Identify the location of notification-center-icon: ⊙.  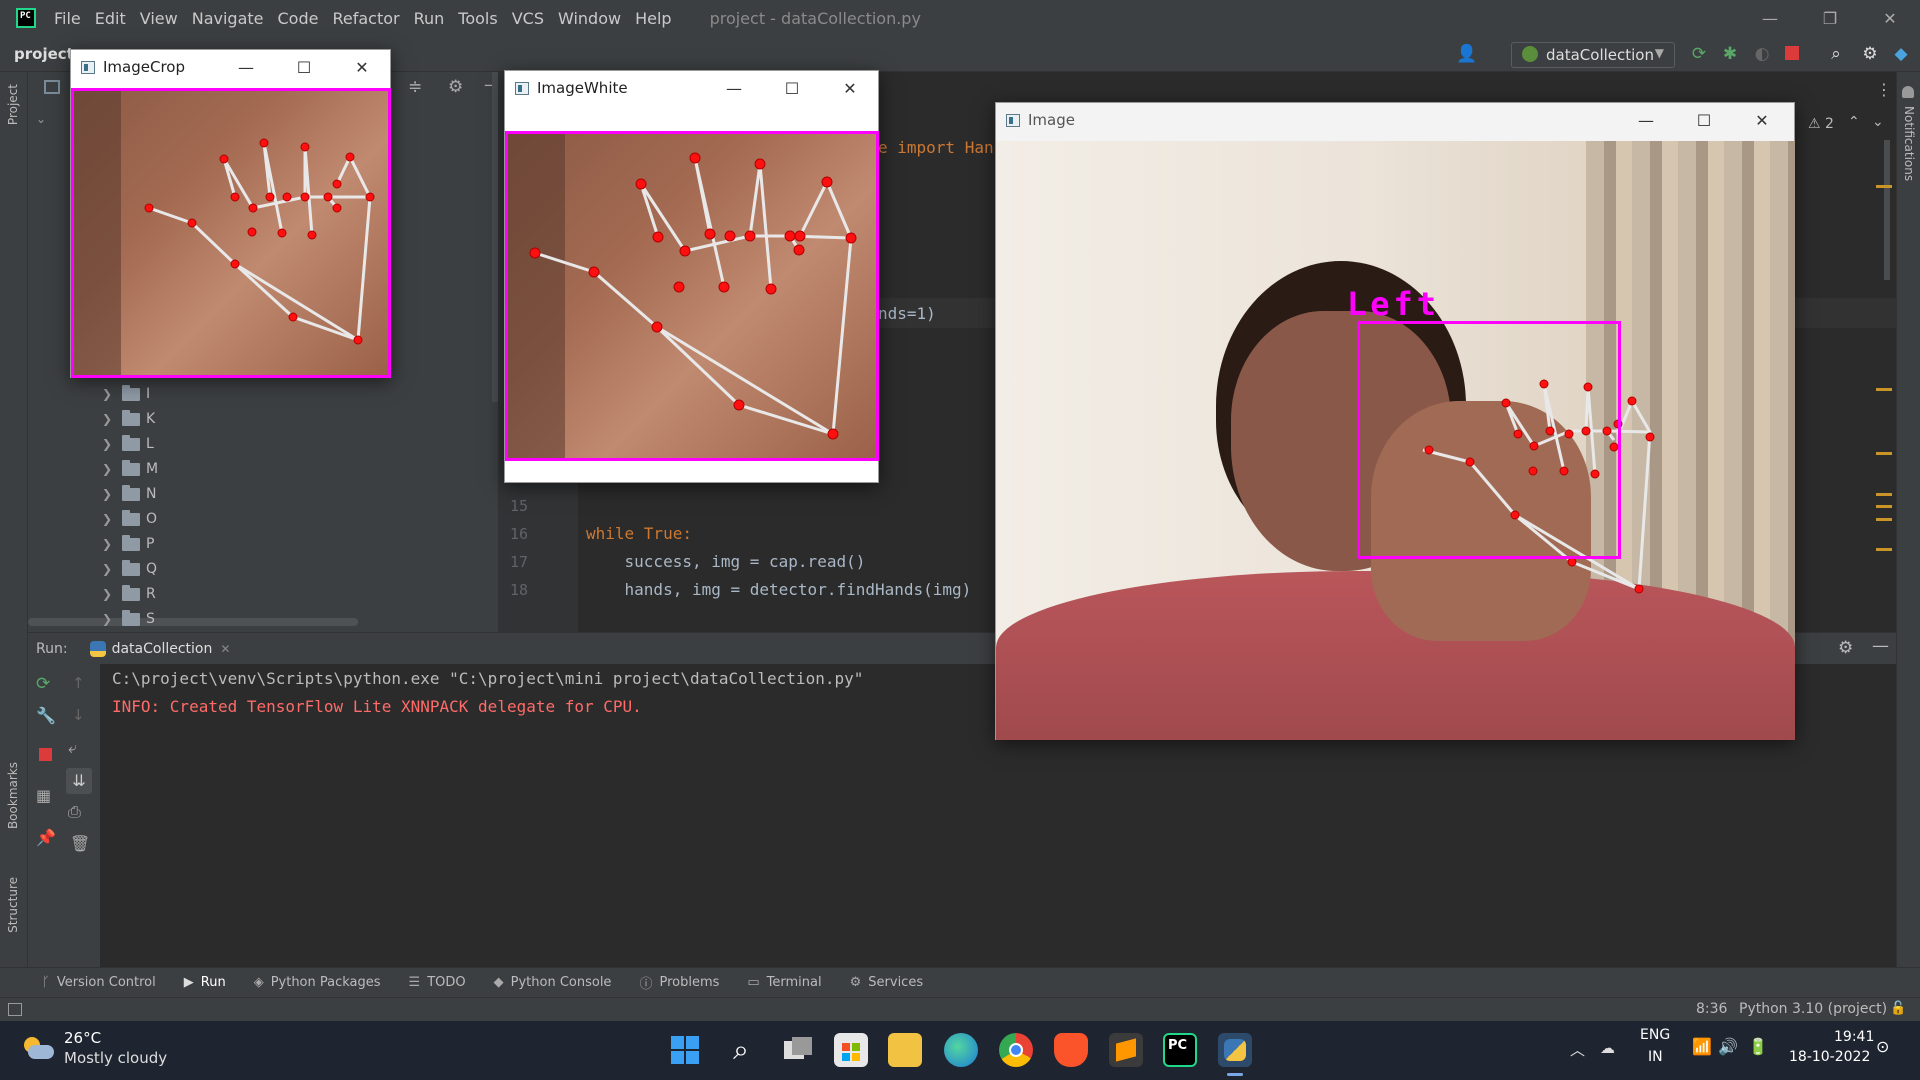
(1882, 1046).